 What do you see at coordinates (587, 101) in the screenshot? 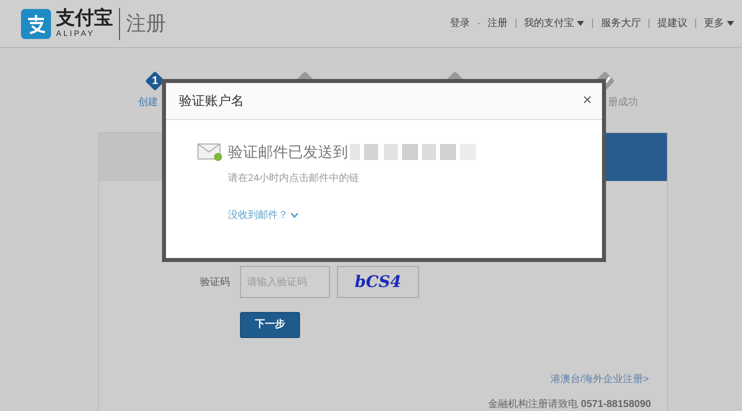
I see `close-button: ×` at bounding box center [587, 101].